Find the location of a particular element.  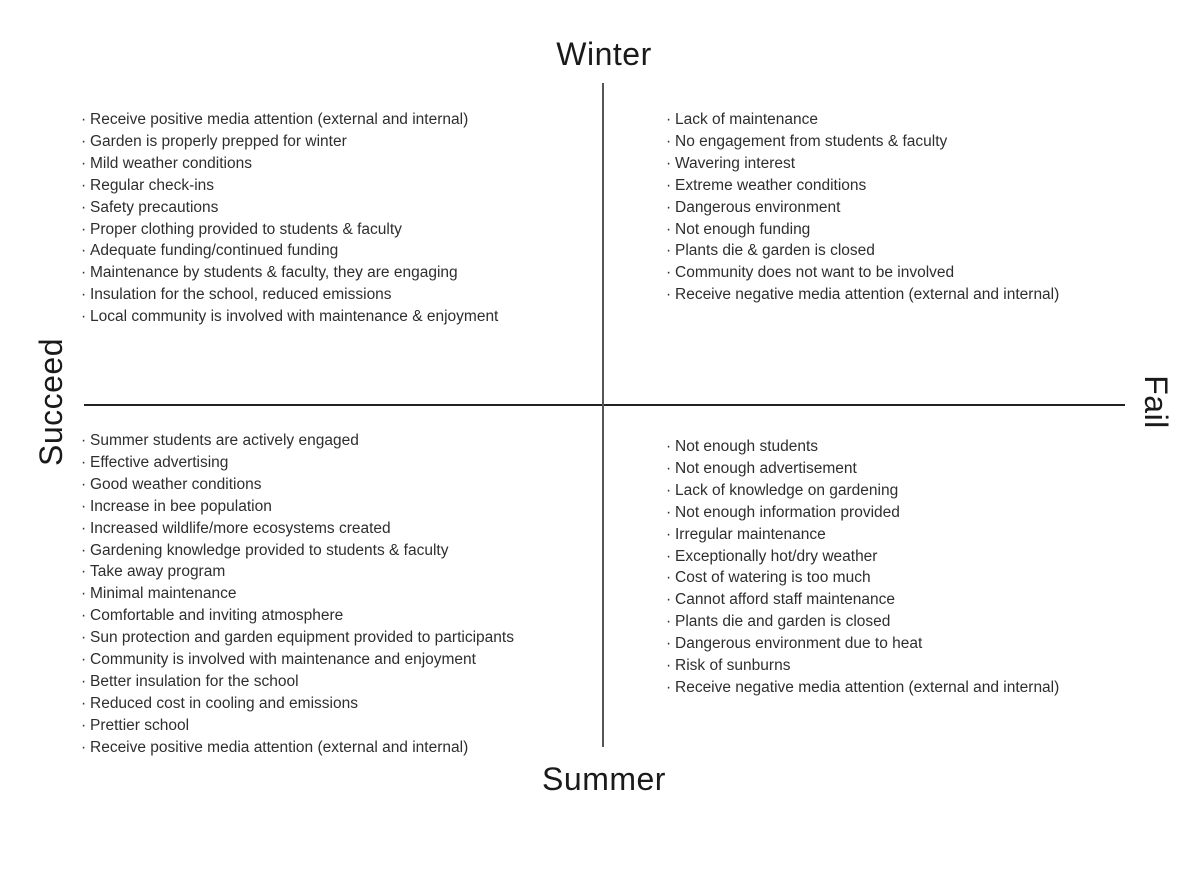

list-item-text: Prettier school is located at coordinates (140, 725).